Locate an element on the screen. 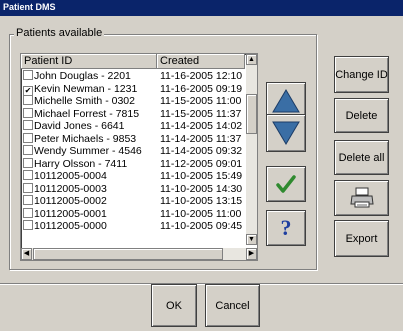  table-row: 10112005-0003 11-10-2005 14:30 is located at coordinates (133, 189).